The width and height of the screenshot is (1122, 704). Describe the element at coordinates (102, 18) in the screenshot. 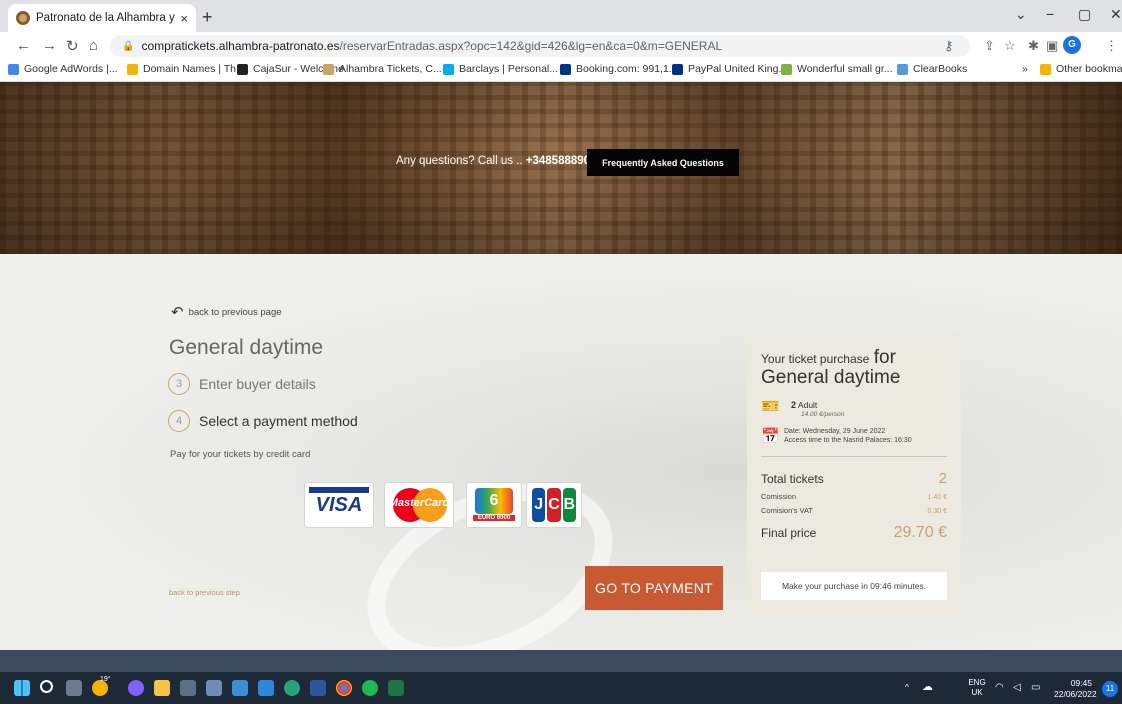

I see `browser-tab: Patronato de la Alhambra y Gene ×` at that location.